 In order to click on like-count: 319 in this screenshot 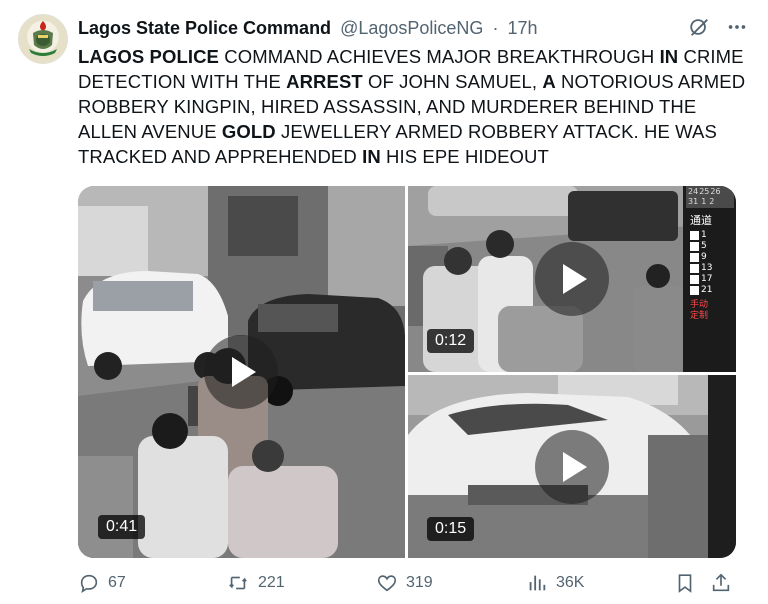, I will do `click(419, 582)`.